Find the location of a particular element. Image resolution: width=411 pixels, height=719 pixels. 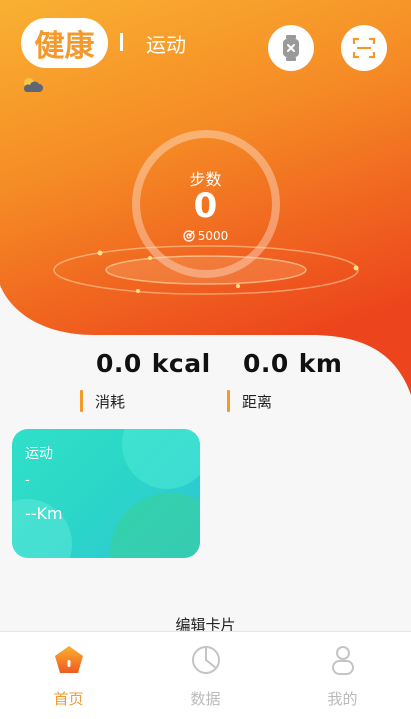

scan-button is located at coordinates (364, 48).